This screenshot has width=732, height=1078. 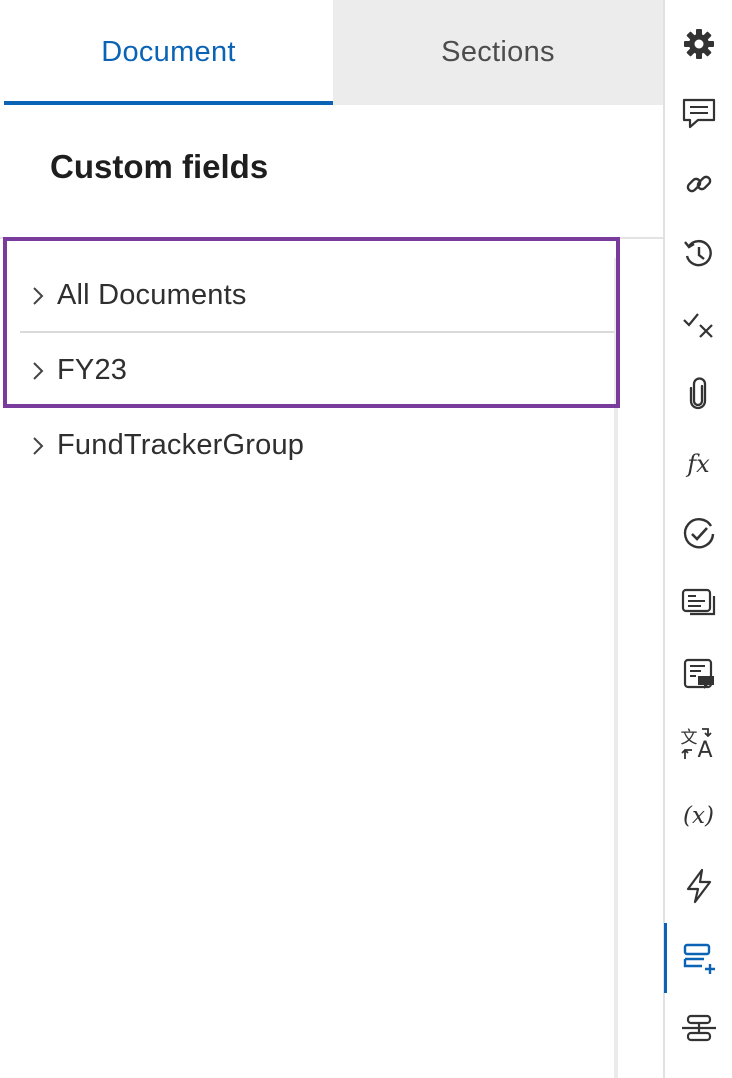 I want to click on check-circle-icon, so click(x=699, y=534).